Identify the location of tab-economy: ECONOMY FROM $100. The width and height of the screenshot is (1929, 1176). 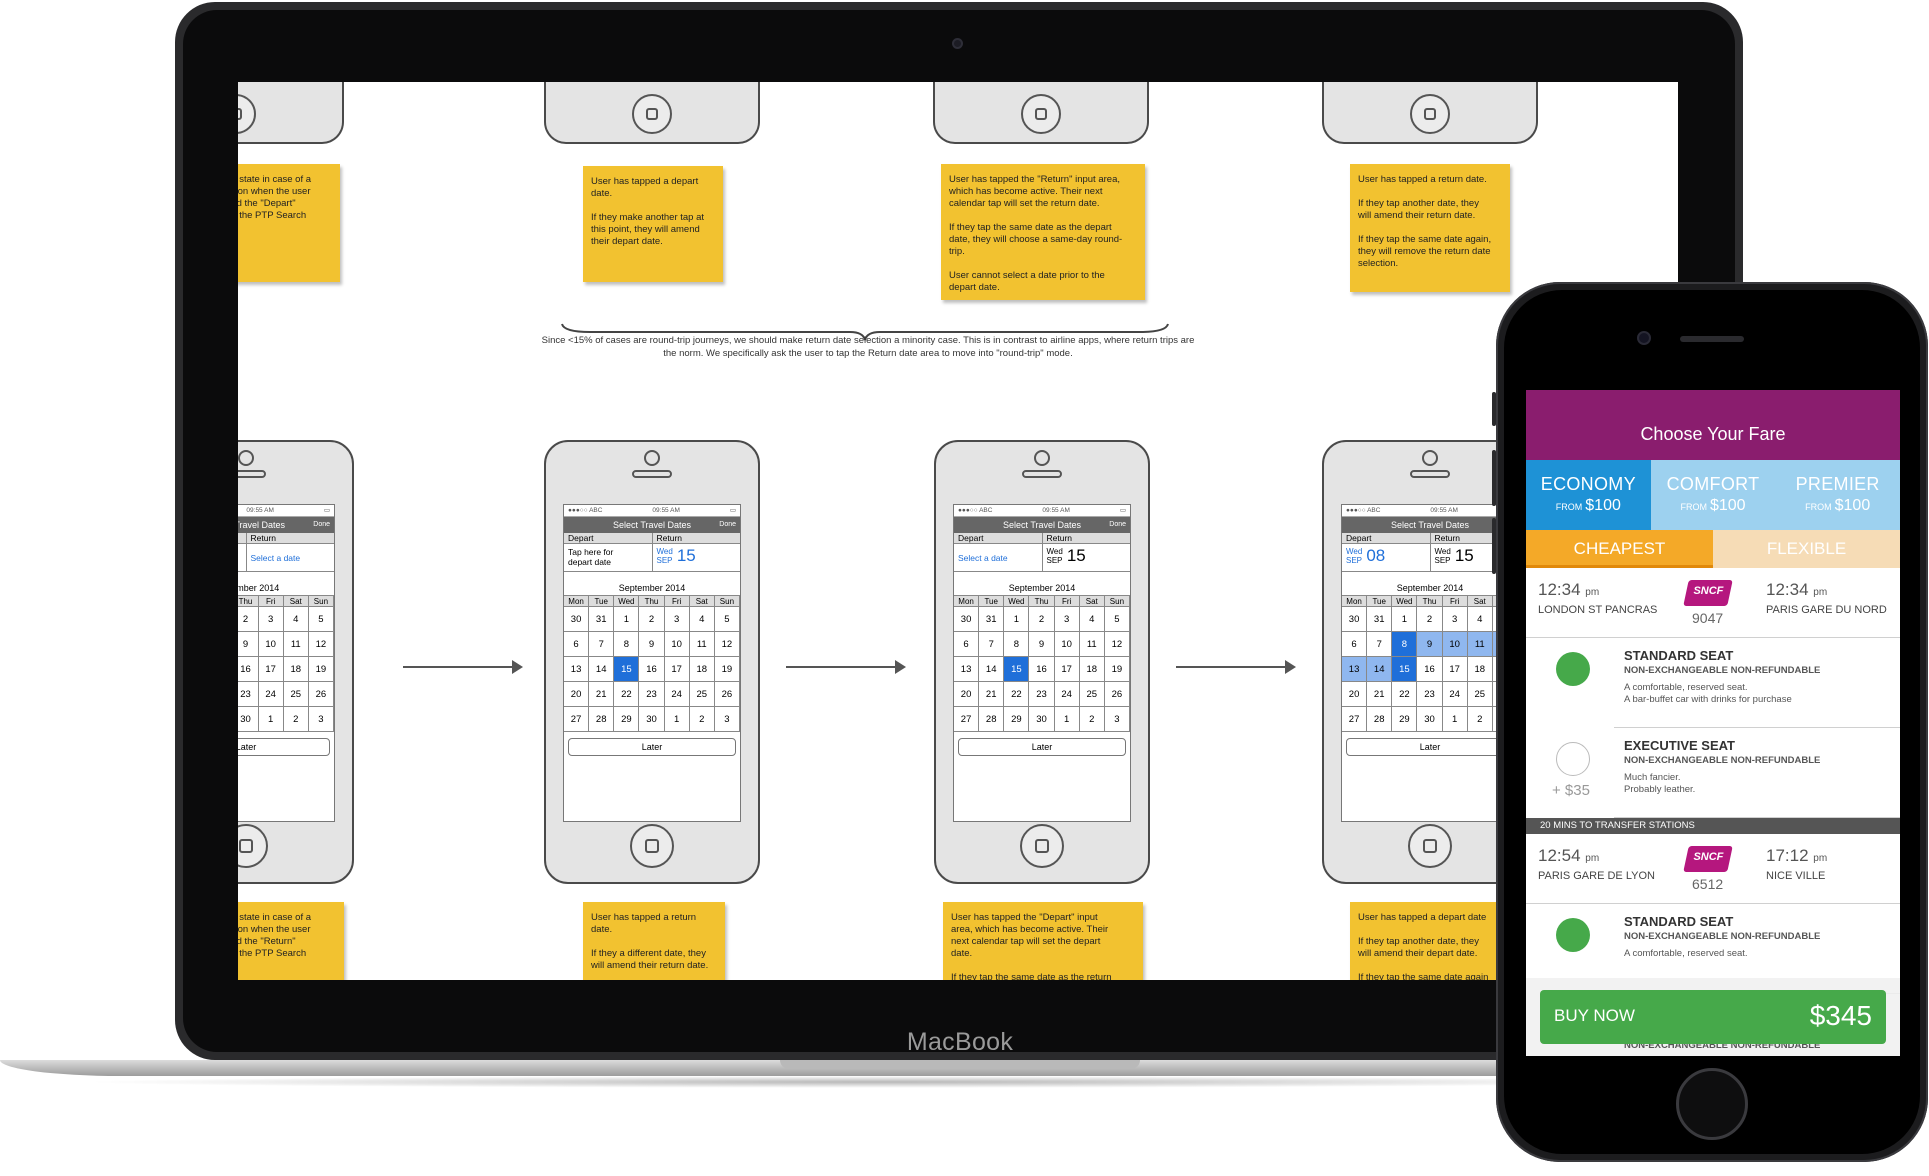
(1588, 495).